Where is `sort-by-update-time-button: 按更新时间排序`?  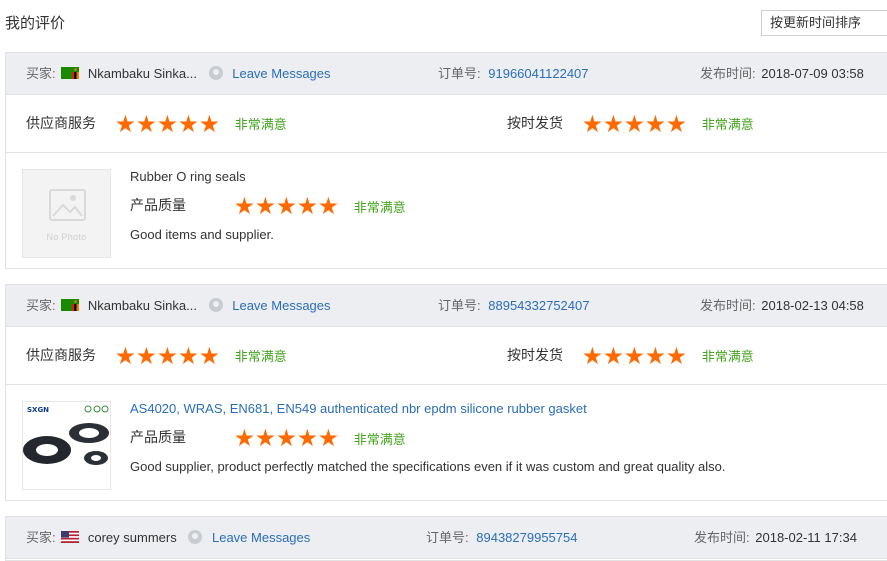
sort-by-update-time-button: 按更新时间排序 is located at coordinates (824, 23).